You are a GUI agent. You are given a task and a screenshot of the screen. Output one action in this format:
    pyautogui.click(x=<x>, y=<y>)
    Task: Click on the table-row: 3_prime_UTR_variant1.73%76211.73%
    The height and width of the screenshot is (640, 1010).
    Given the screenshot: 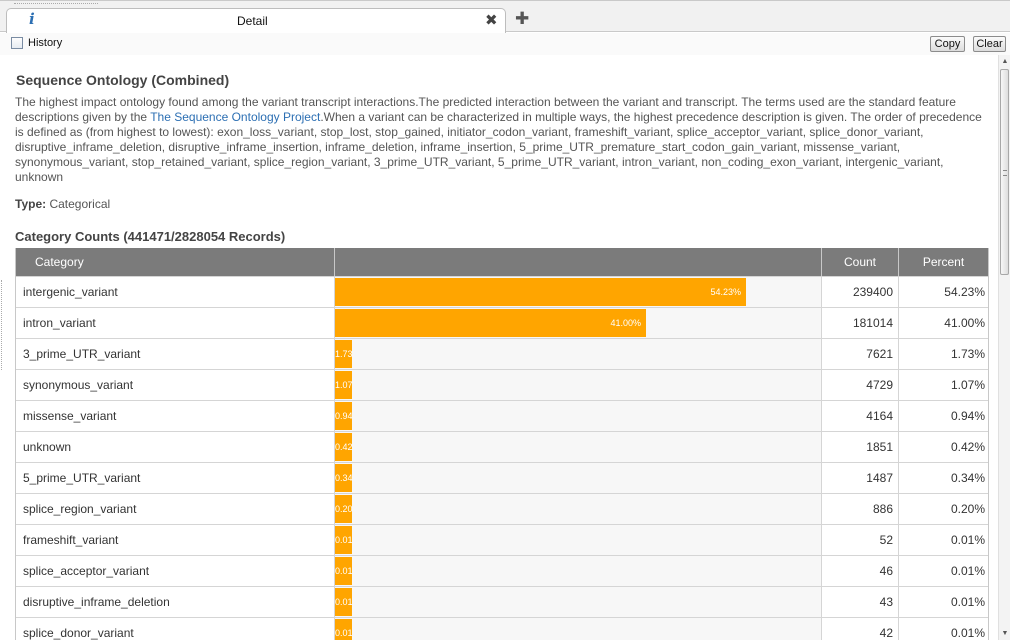 What is the action you would take?
    pyautogui.click(x=502, y=353)
    